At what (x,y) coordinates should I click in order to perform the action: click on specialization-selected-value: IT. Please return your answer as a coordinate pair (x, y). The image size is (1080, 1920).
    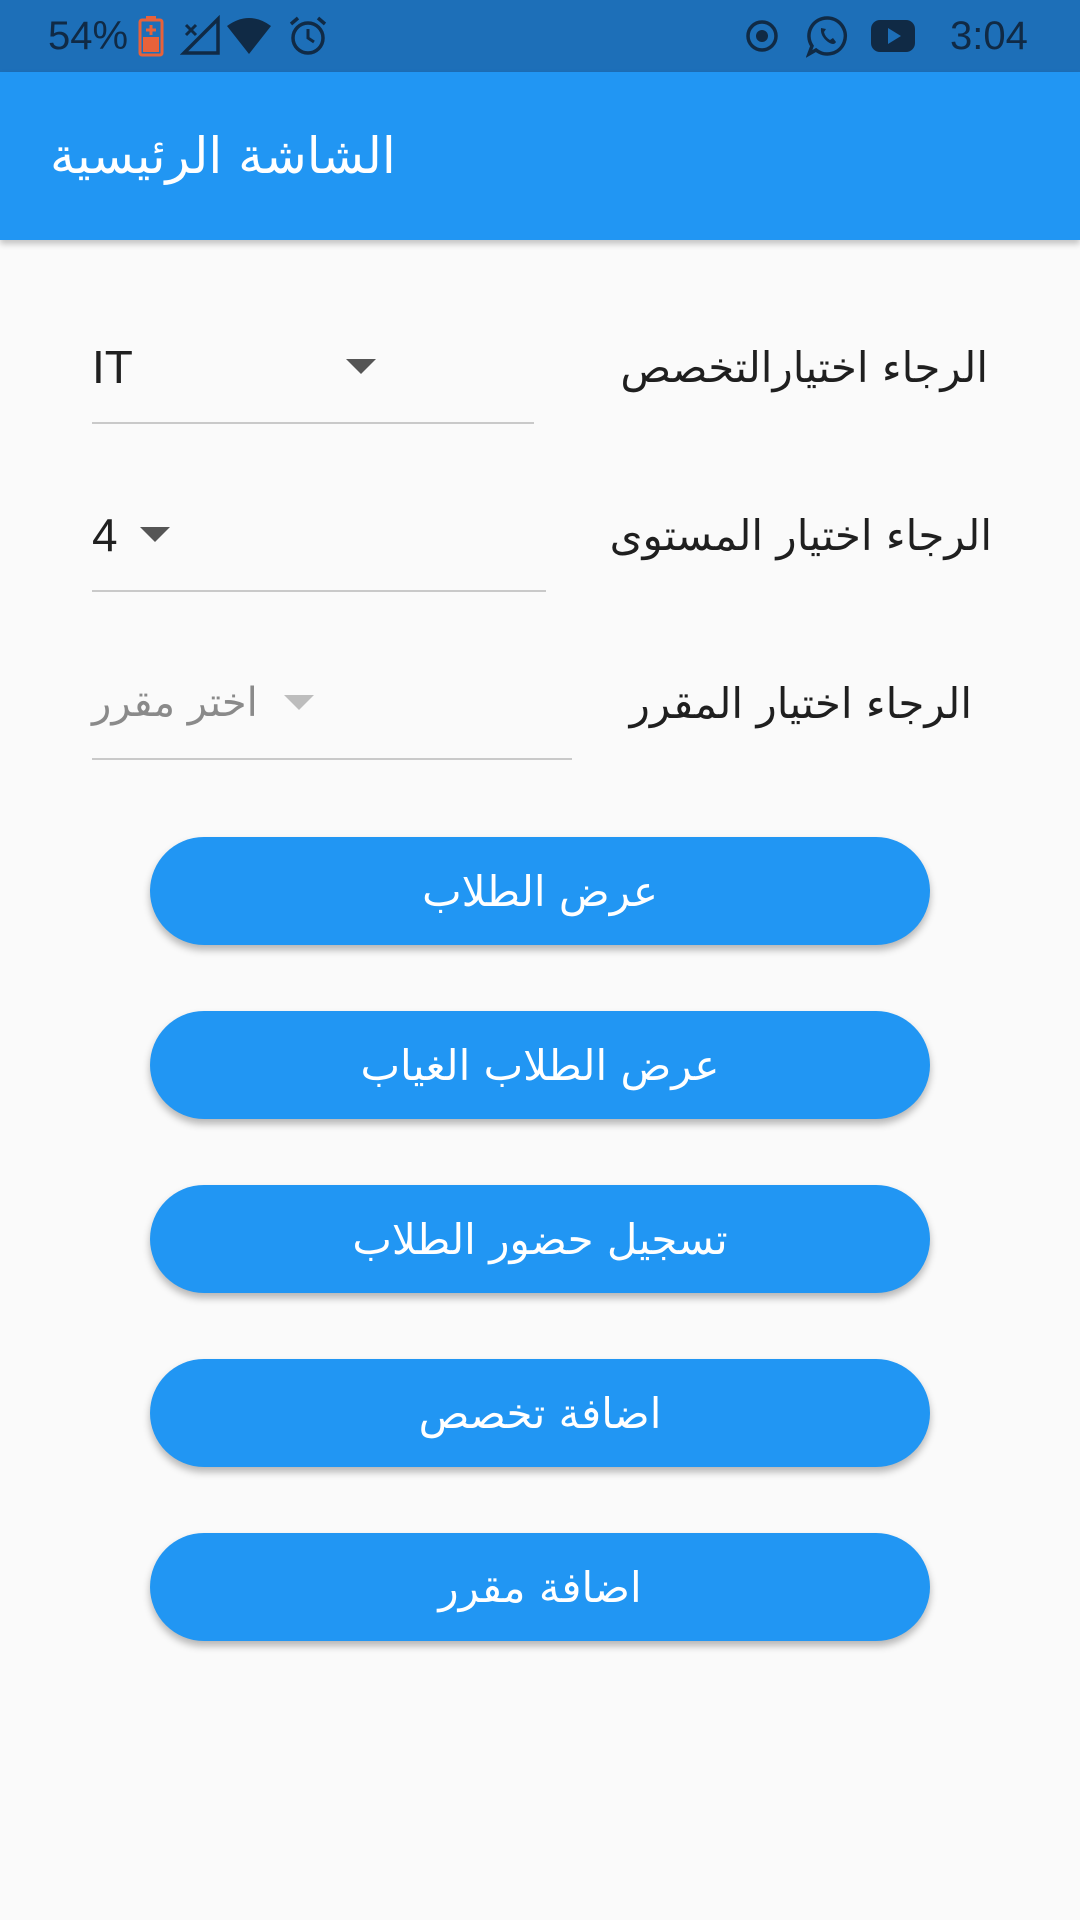
    Looking at the image, I should click on (112, 367).